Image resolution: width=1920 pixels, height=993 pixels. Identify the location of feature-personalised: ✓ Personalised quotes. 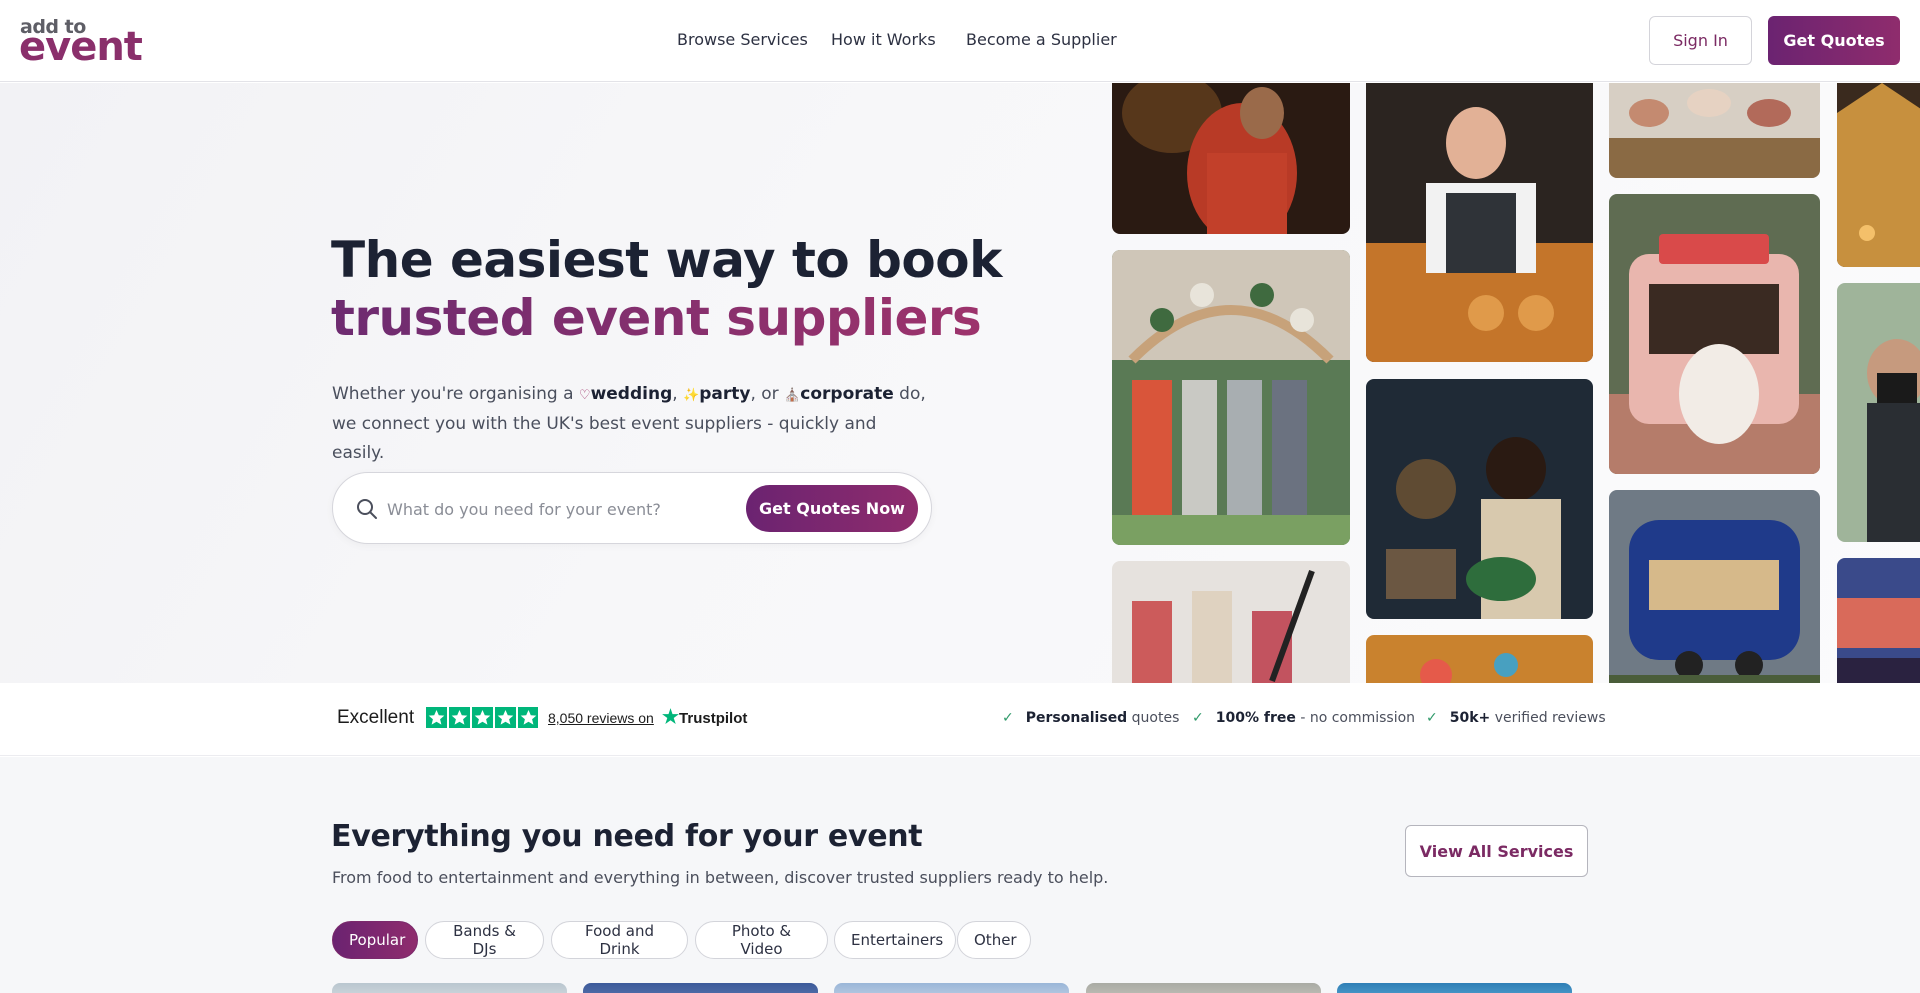
(1090, 718).